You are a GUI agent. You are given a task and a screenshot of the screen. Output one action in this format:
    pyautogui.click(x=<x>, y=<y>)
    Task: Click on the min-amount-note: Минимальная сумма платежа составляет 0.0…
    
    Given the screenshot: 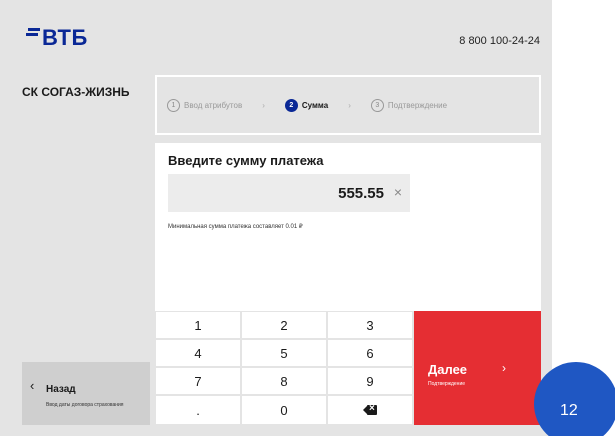 What is the action you would take?
    pyautogui.click(x=235, y=227)
    